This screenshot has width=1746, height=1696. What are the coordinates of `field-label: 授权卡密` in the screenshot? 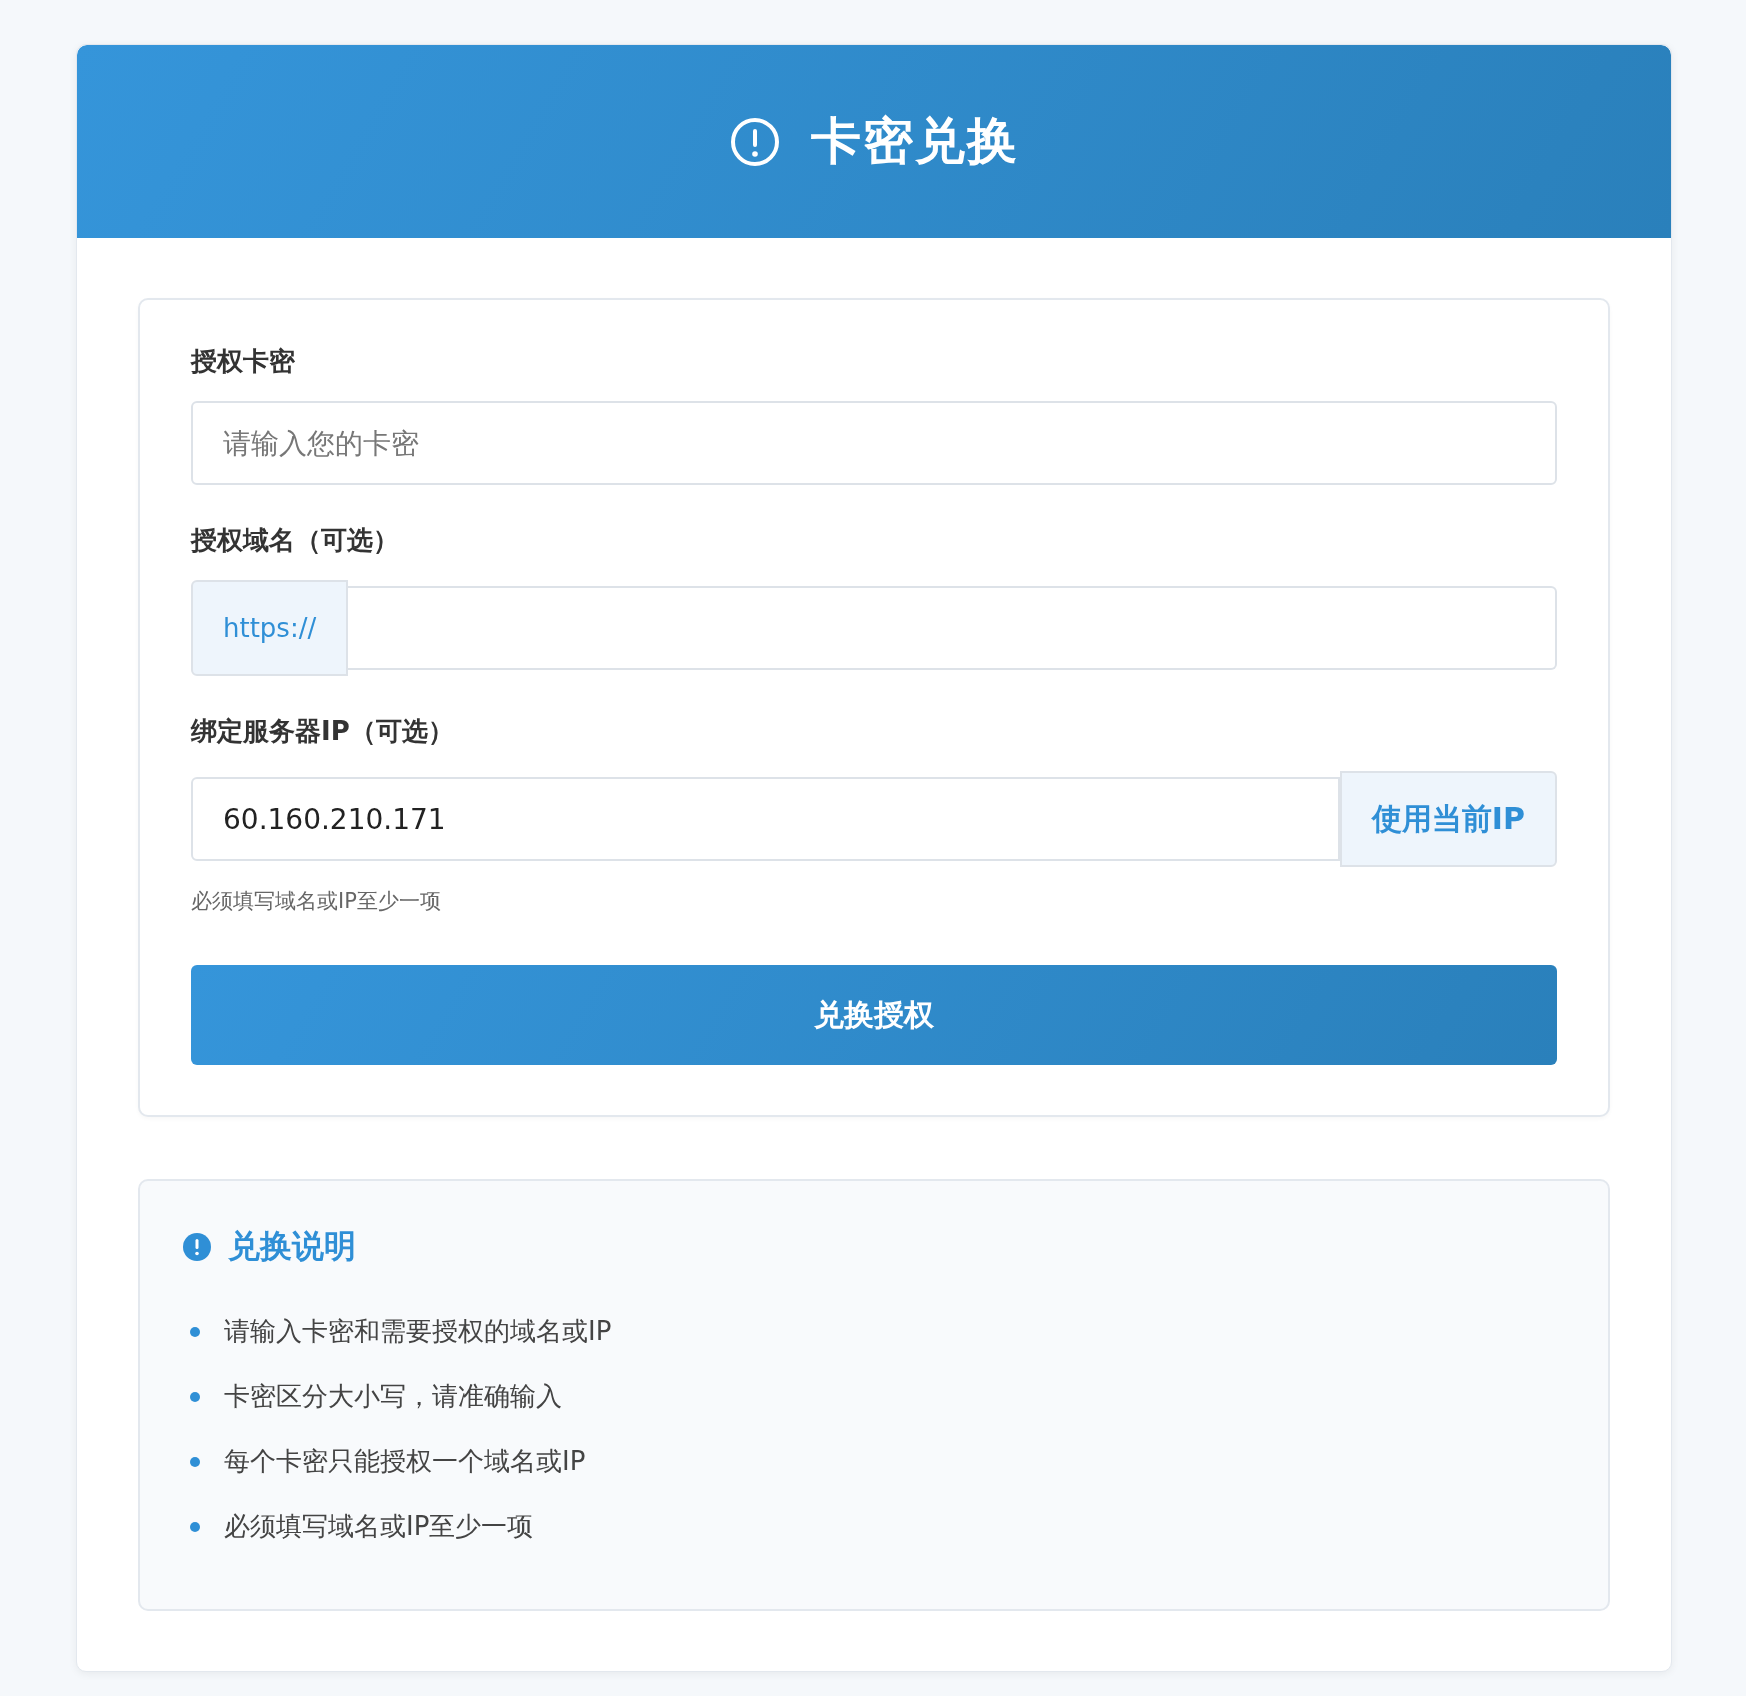 It's located at (243, 361).